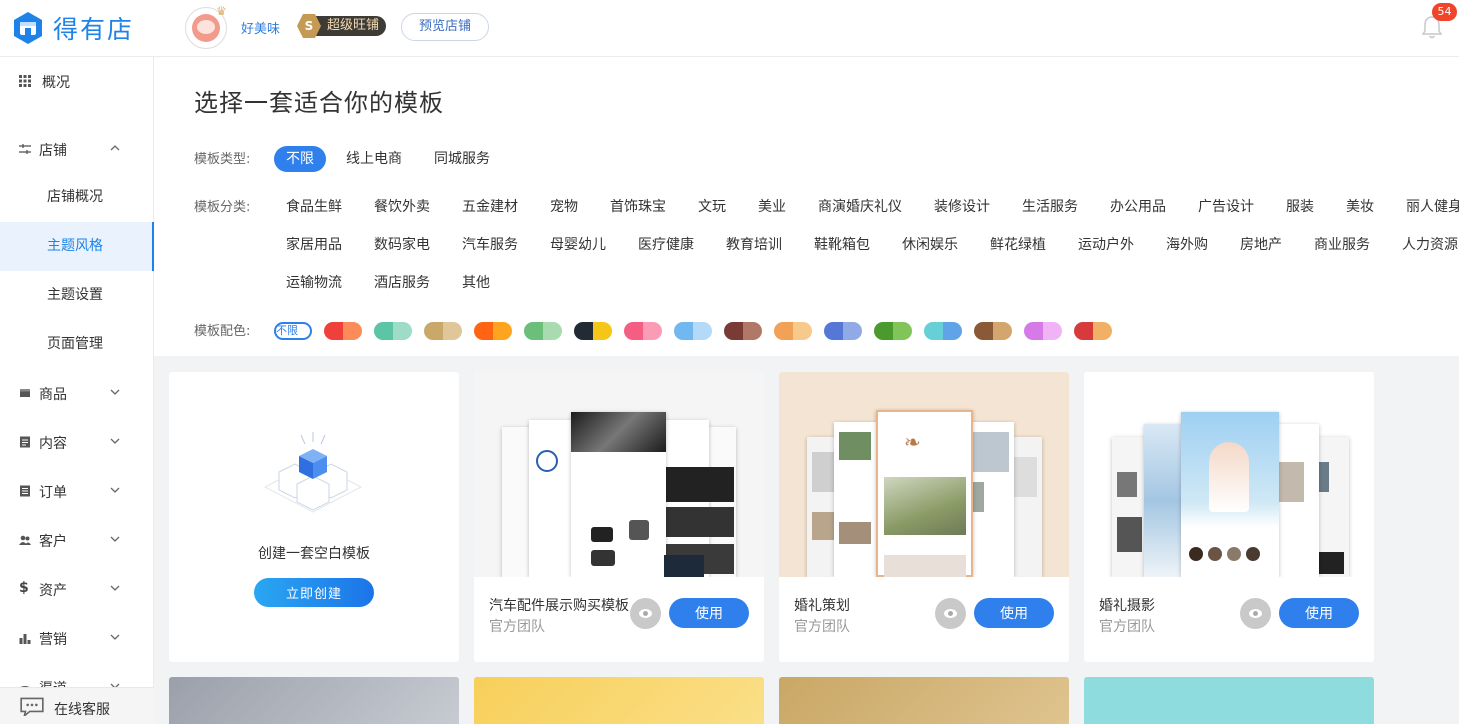 This screenshot has width=1459, height=724. I want to click on category-chip: 母婴幼儿, so click(578, 244).